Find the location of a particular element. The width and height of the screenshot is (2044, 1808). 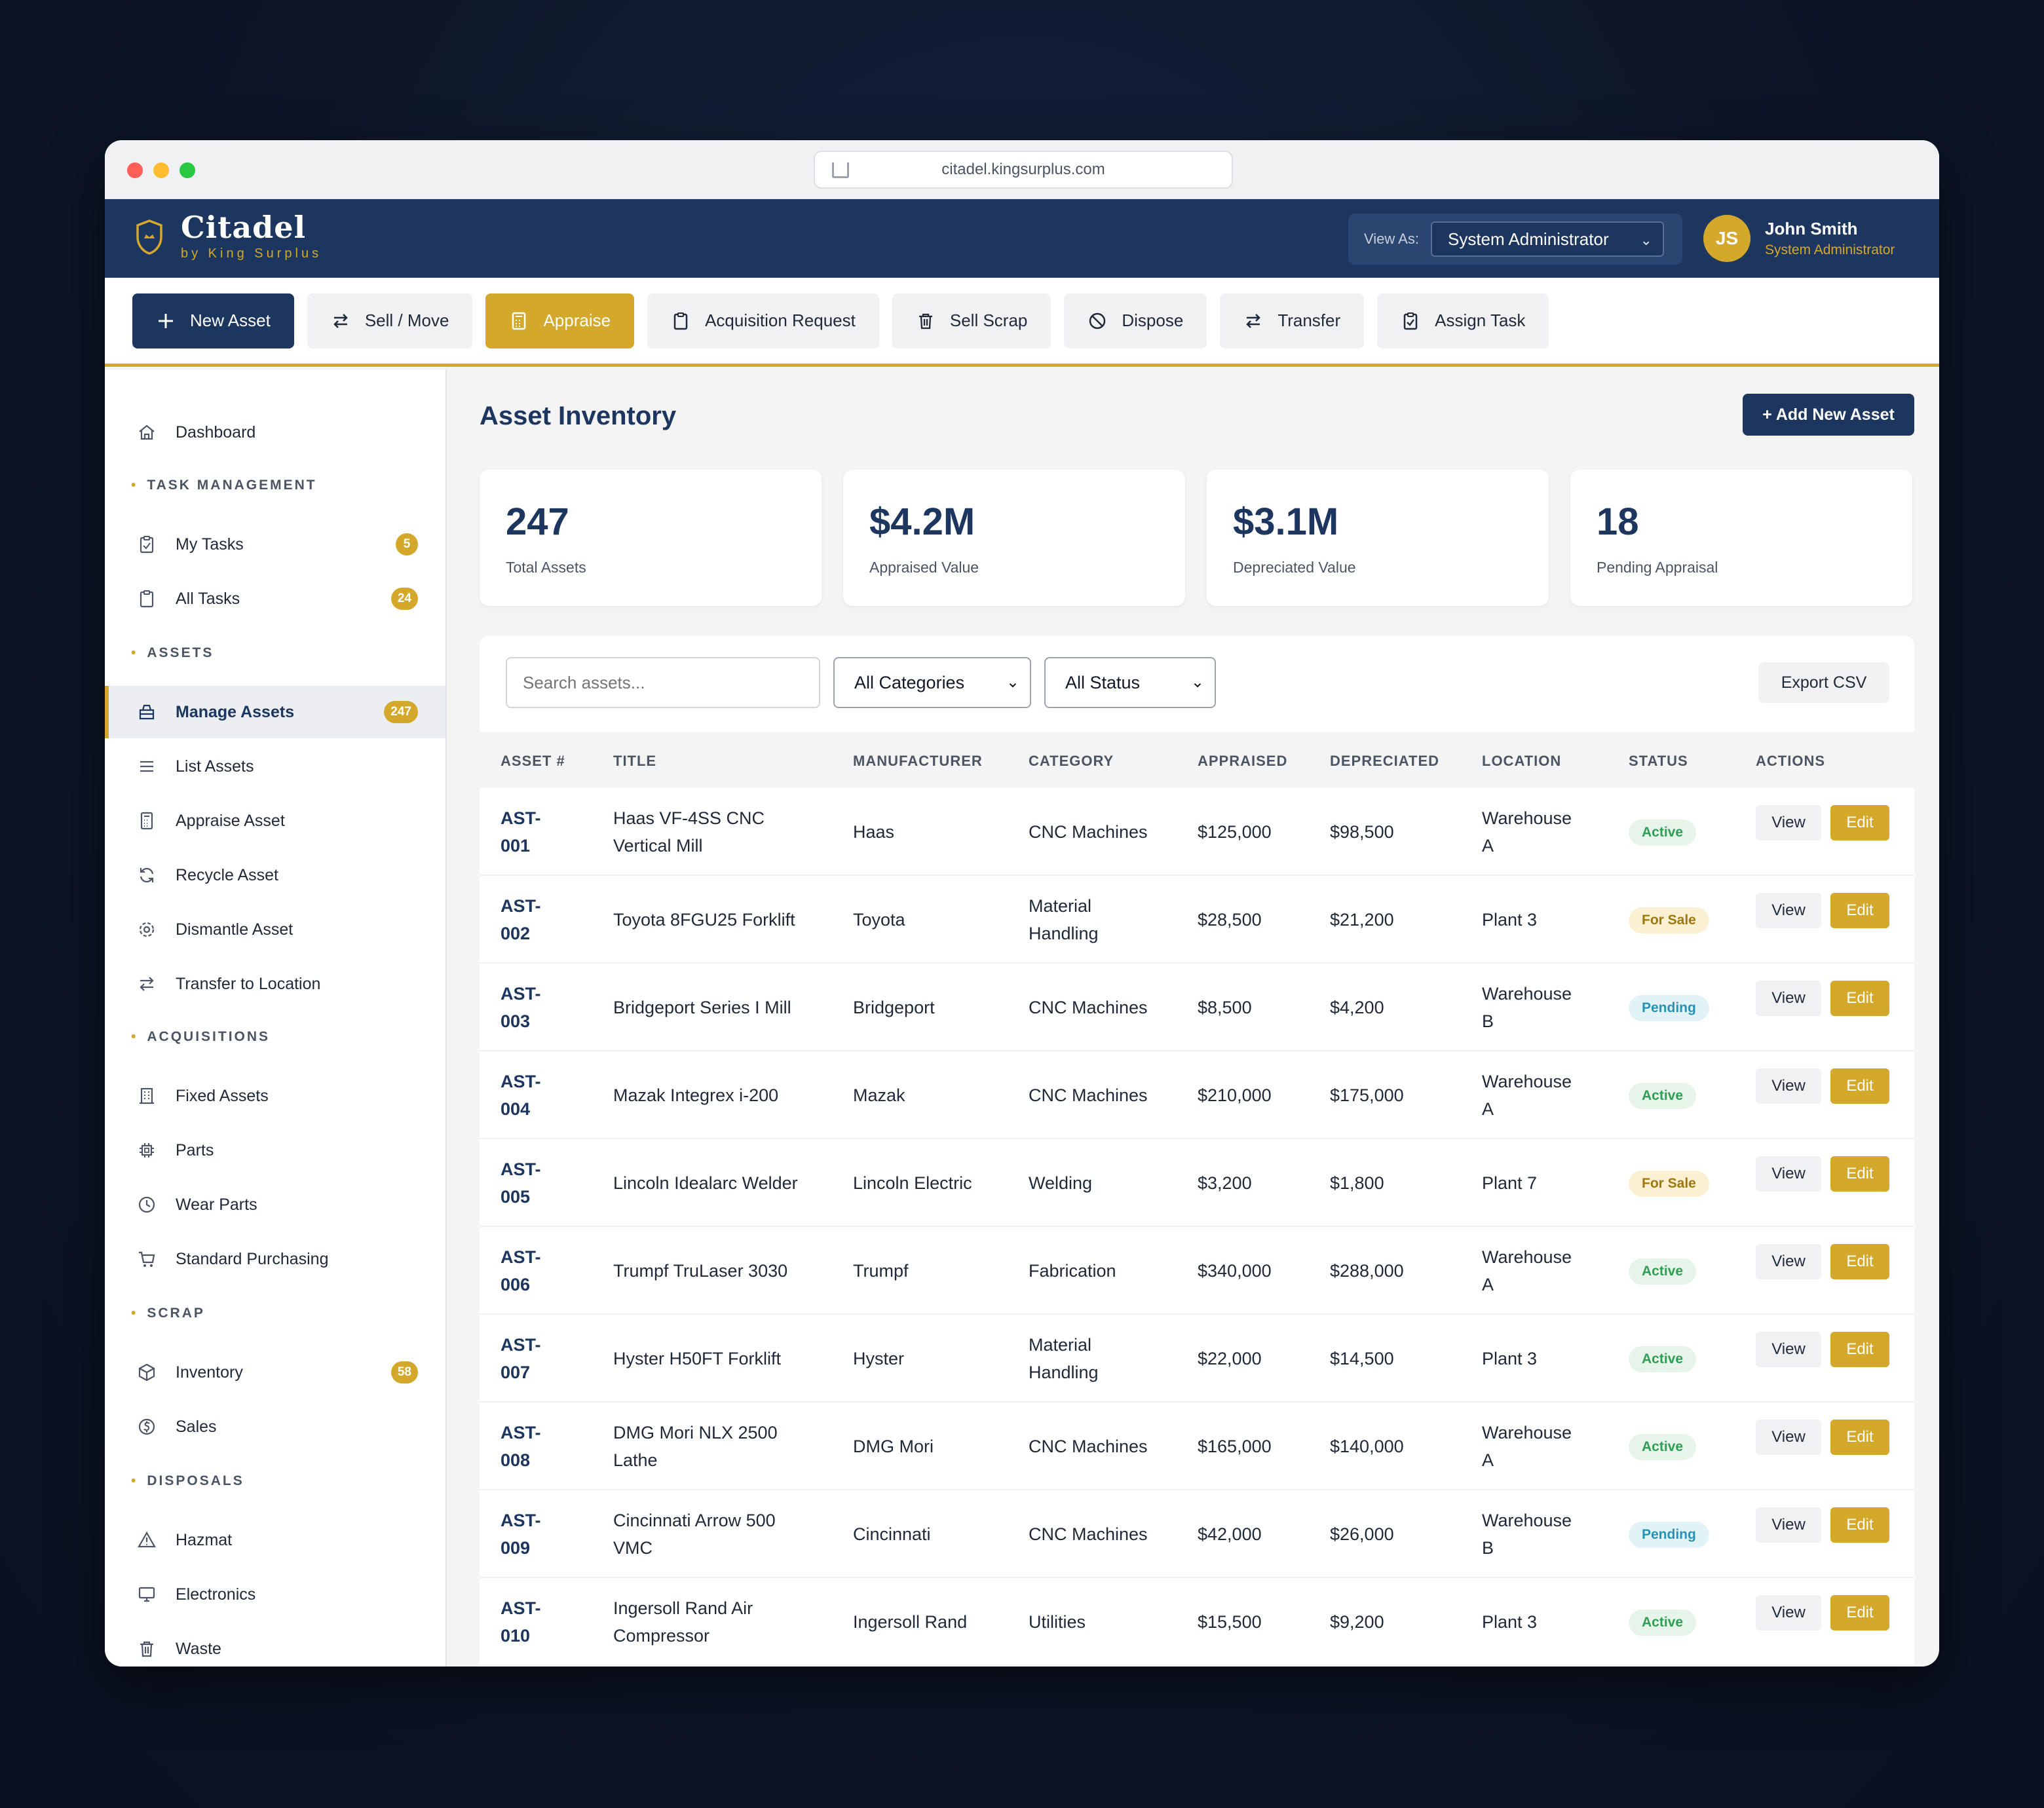

stat-card-pending-appraisal: 18 Pending Appraisal is located at coordinates (1741, 538).